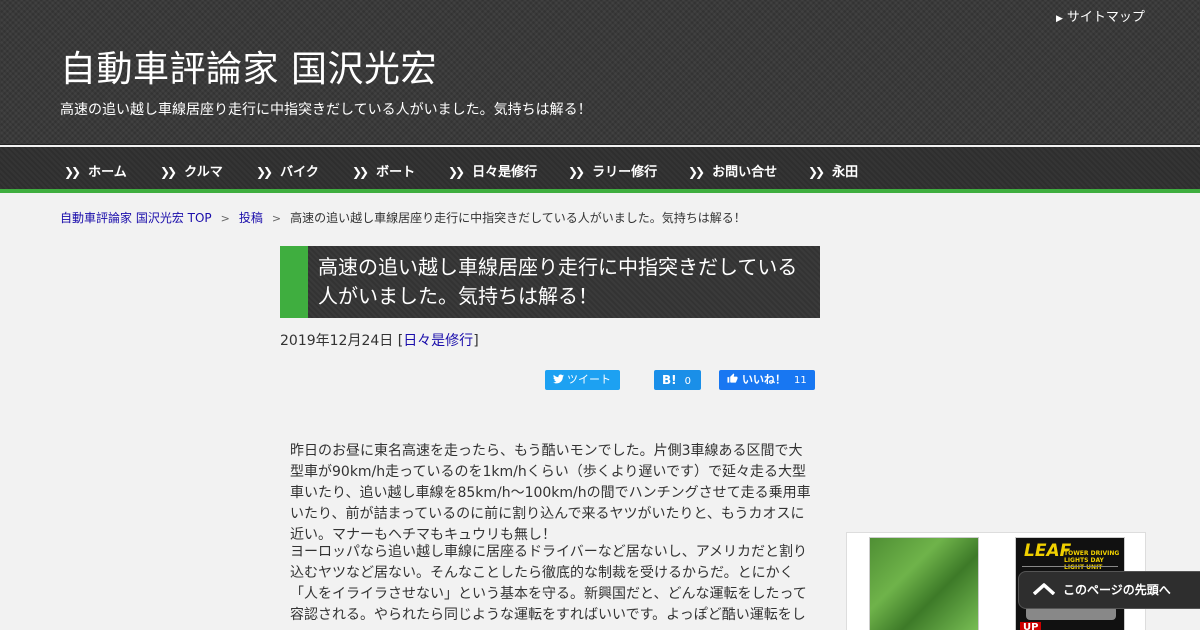  What do you see at coordinates (337, 341) in the screenshot?
I see `post-date: 2019年12月24日` at bounding box center [337, 341].